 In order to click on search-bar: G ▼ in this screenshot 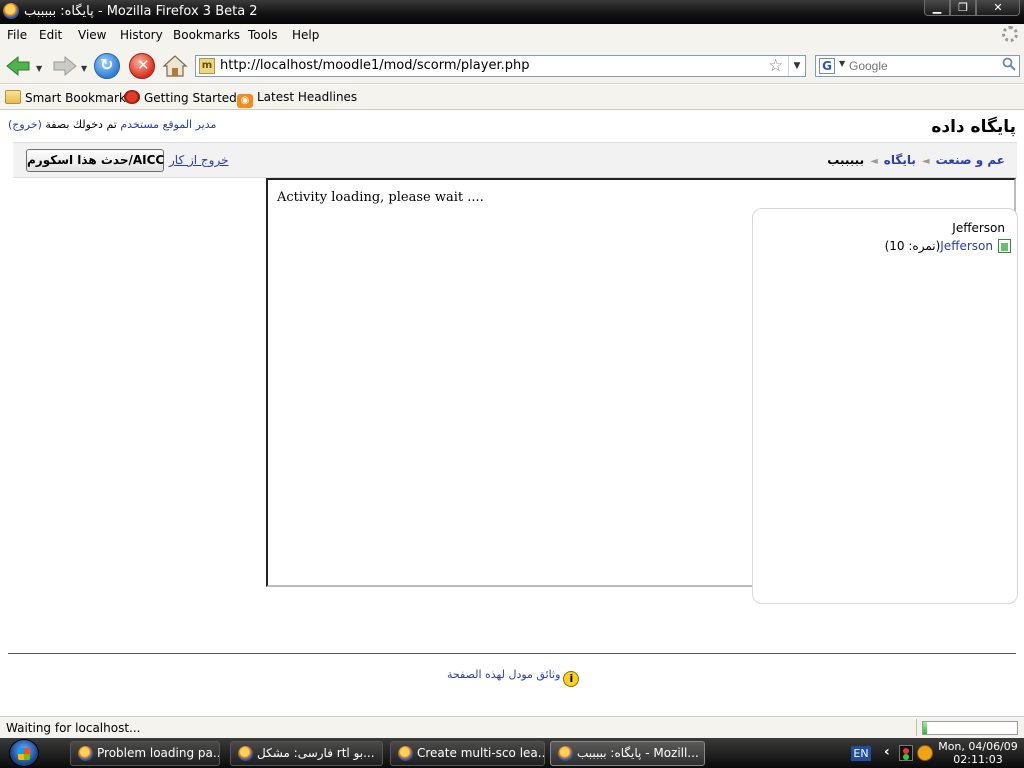, I will do `click(917, 66)`.